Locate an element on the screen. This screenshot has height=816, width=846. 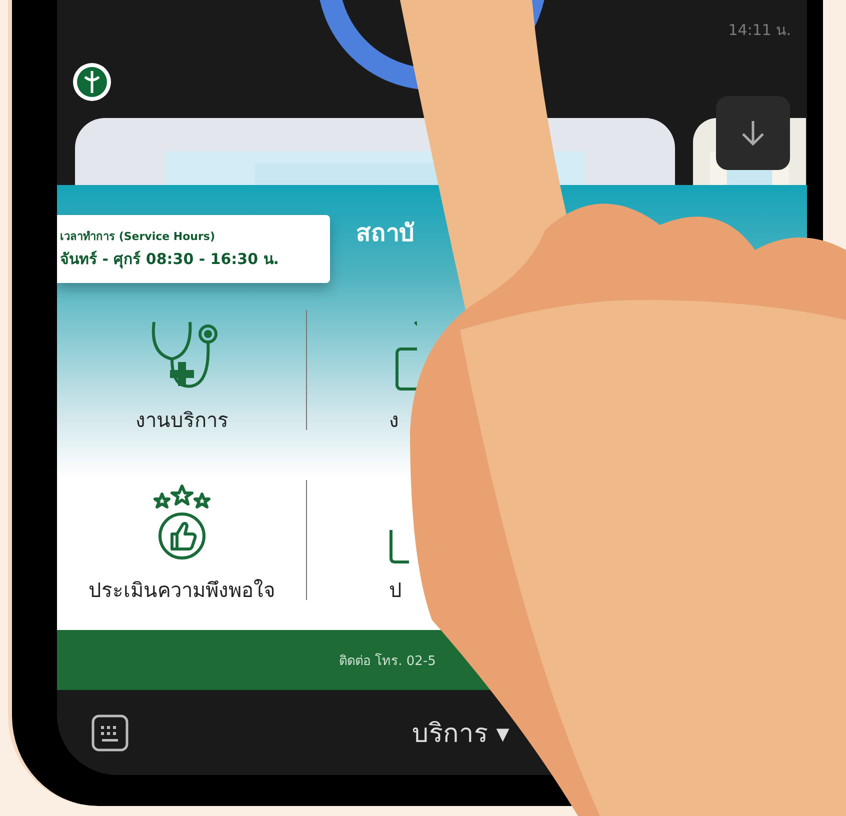
keyboard-icon is located at coordinates (110, 732).